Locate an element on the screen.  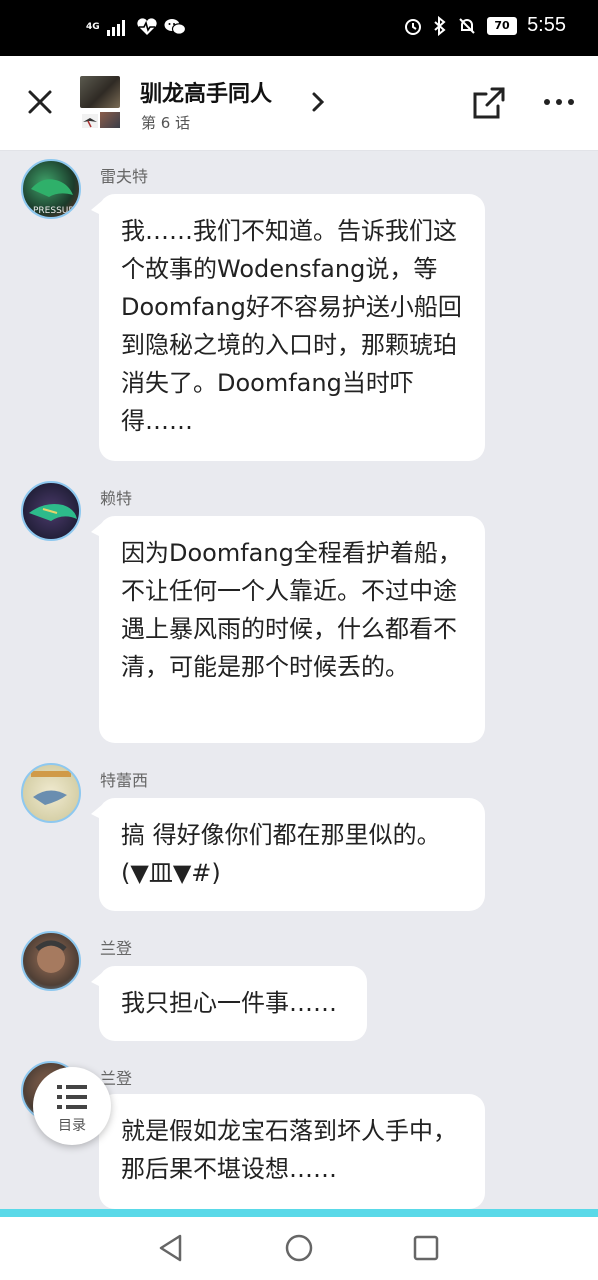
network-type: 4G is located at coordinates (93, 26).